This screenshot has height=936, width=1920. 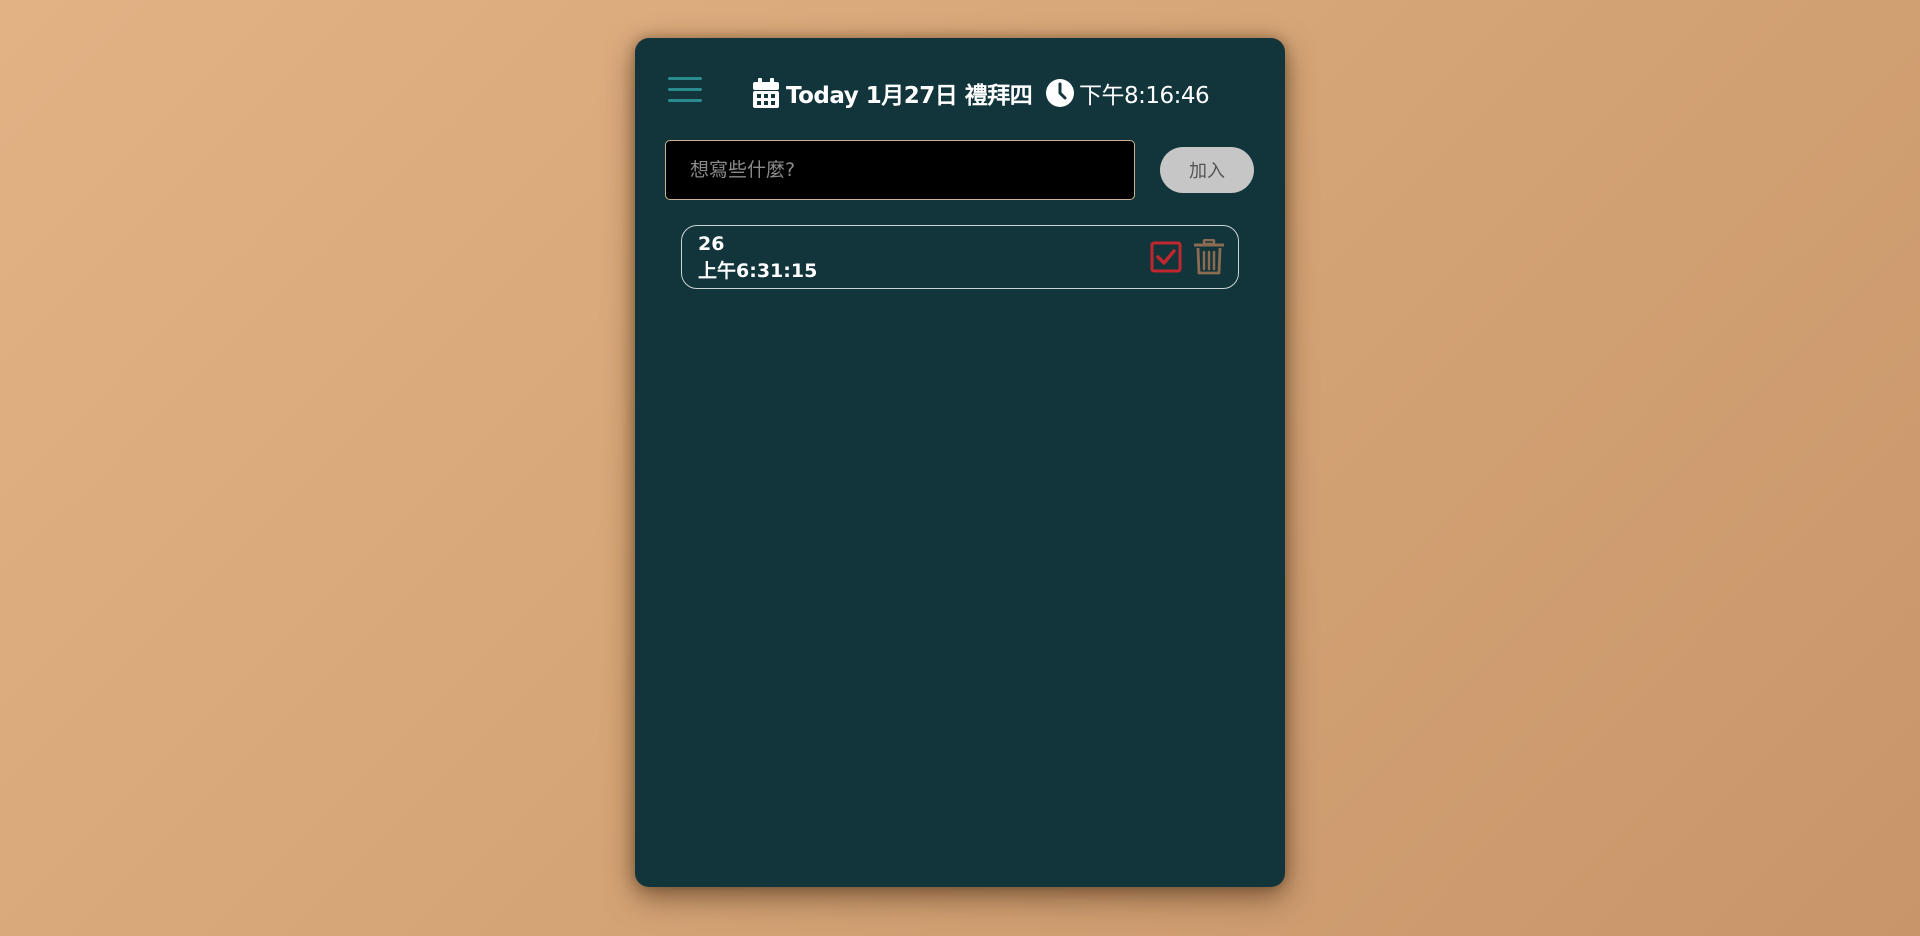 I want to click on add-button: 加入, so click(x=1207, y=170).